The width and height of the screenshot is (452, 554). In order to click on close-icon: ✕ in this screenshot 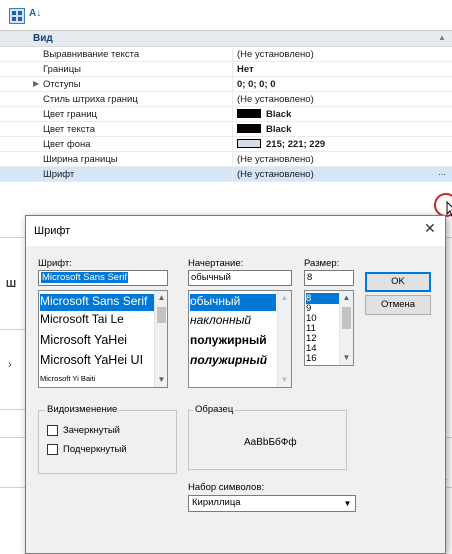, I will do `click(430, 228)`.